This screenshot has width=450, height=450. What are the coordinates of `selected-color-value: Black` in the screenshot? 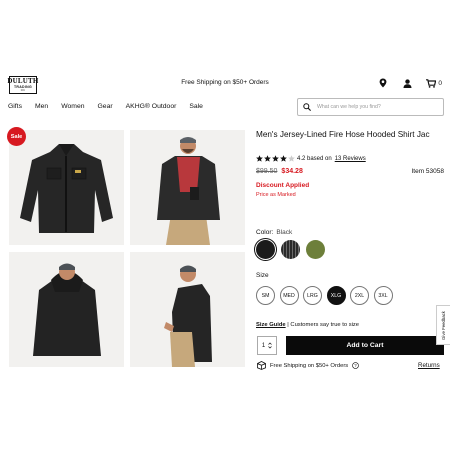 It's located at (284, 232).